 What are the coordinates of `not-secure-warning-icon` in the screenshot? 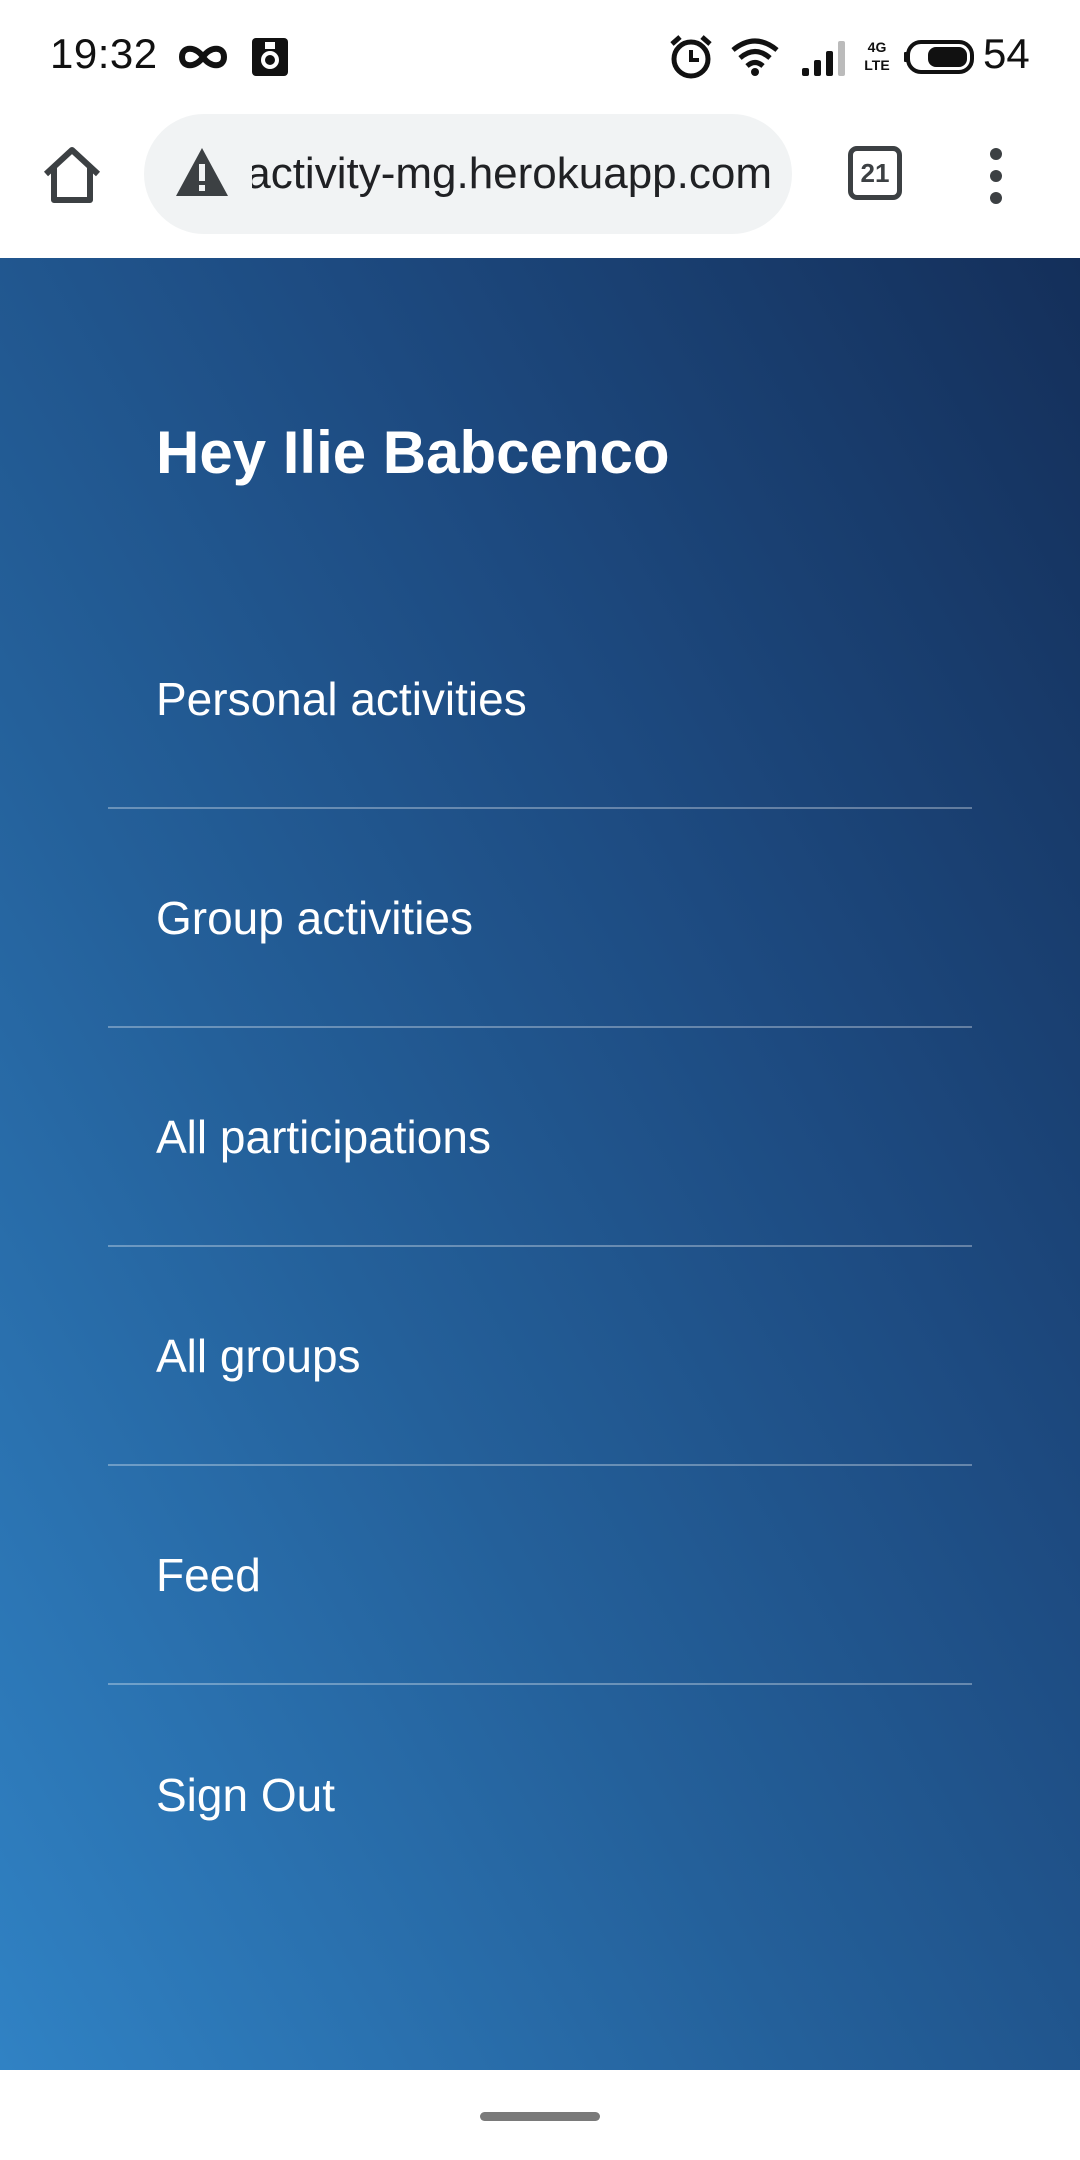 It's located at (202, 172).